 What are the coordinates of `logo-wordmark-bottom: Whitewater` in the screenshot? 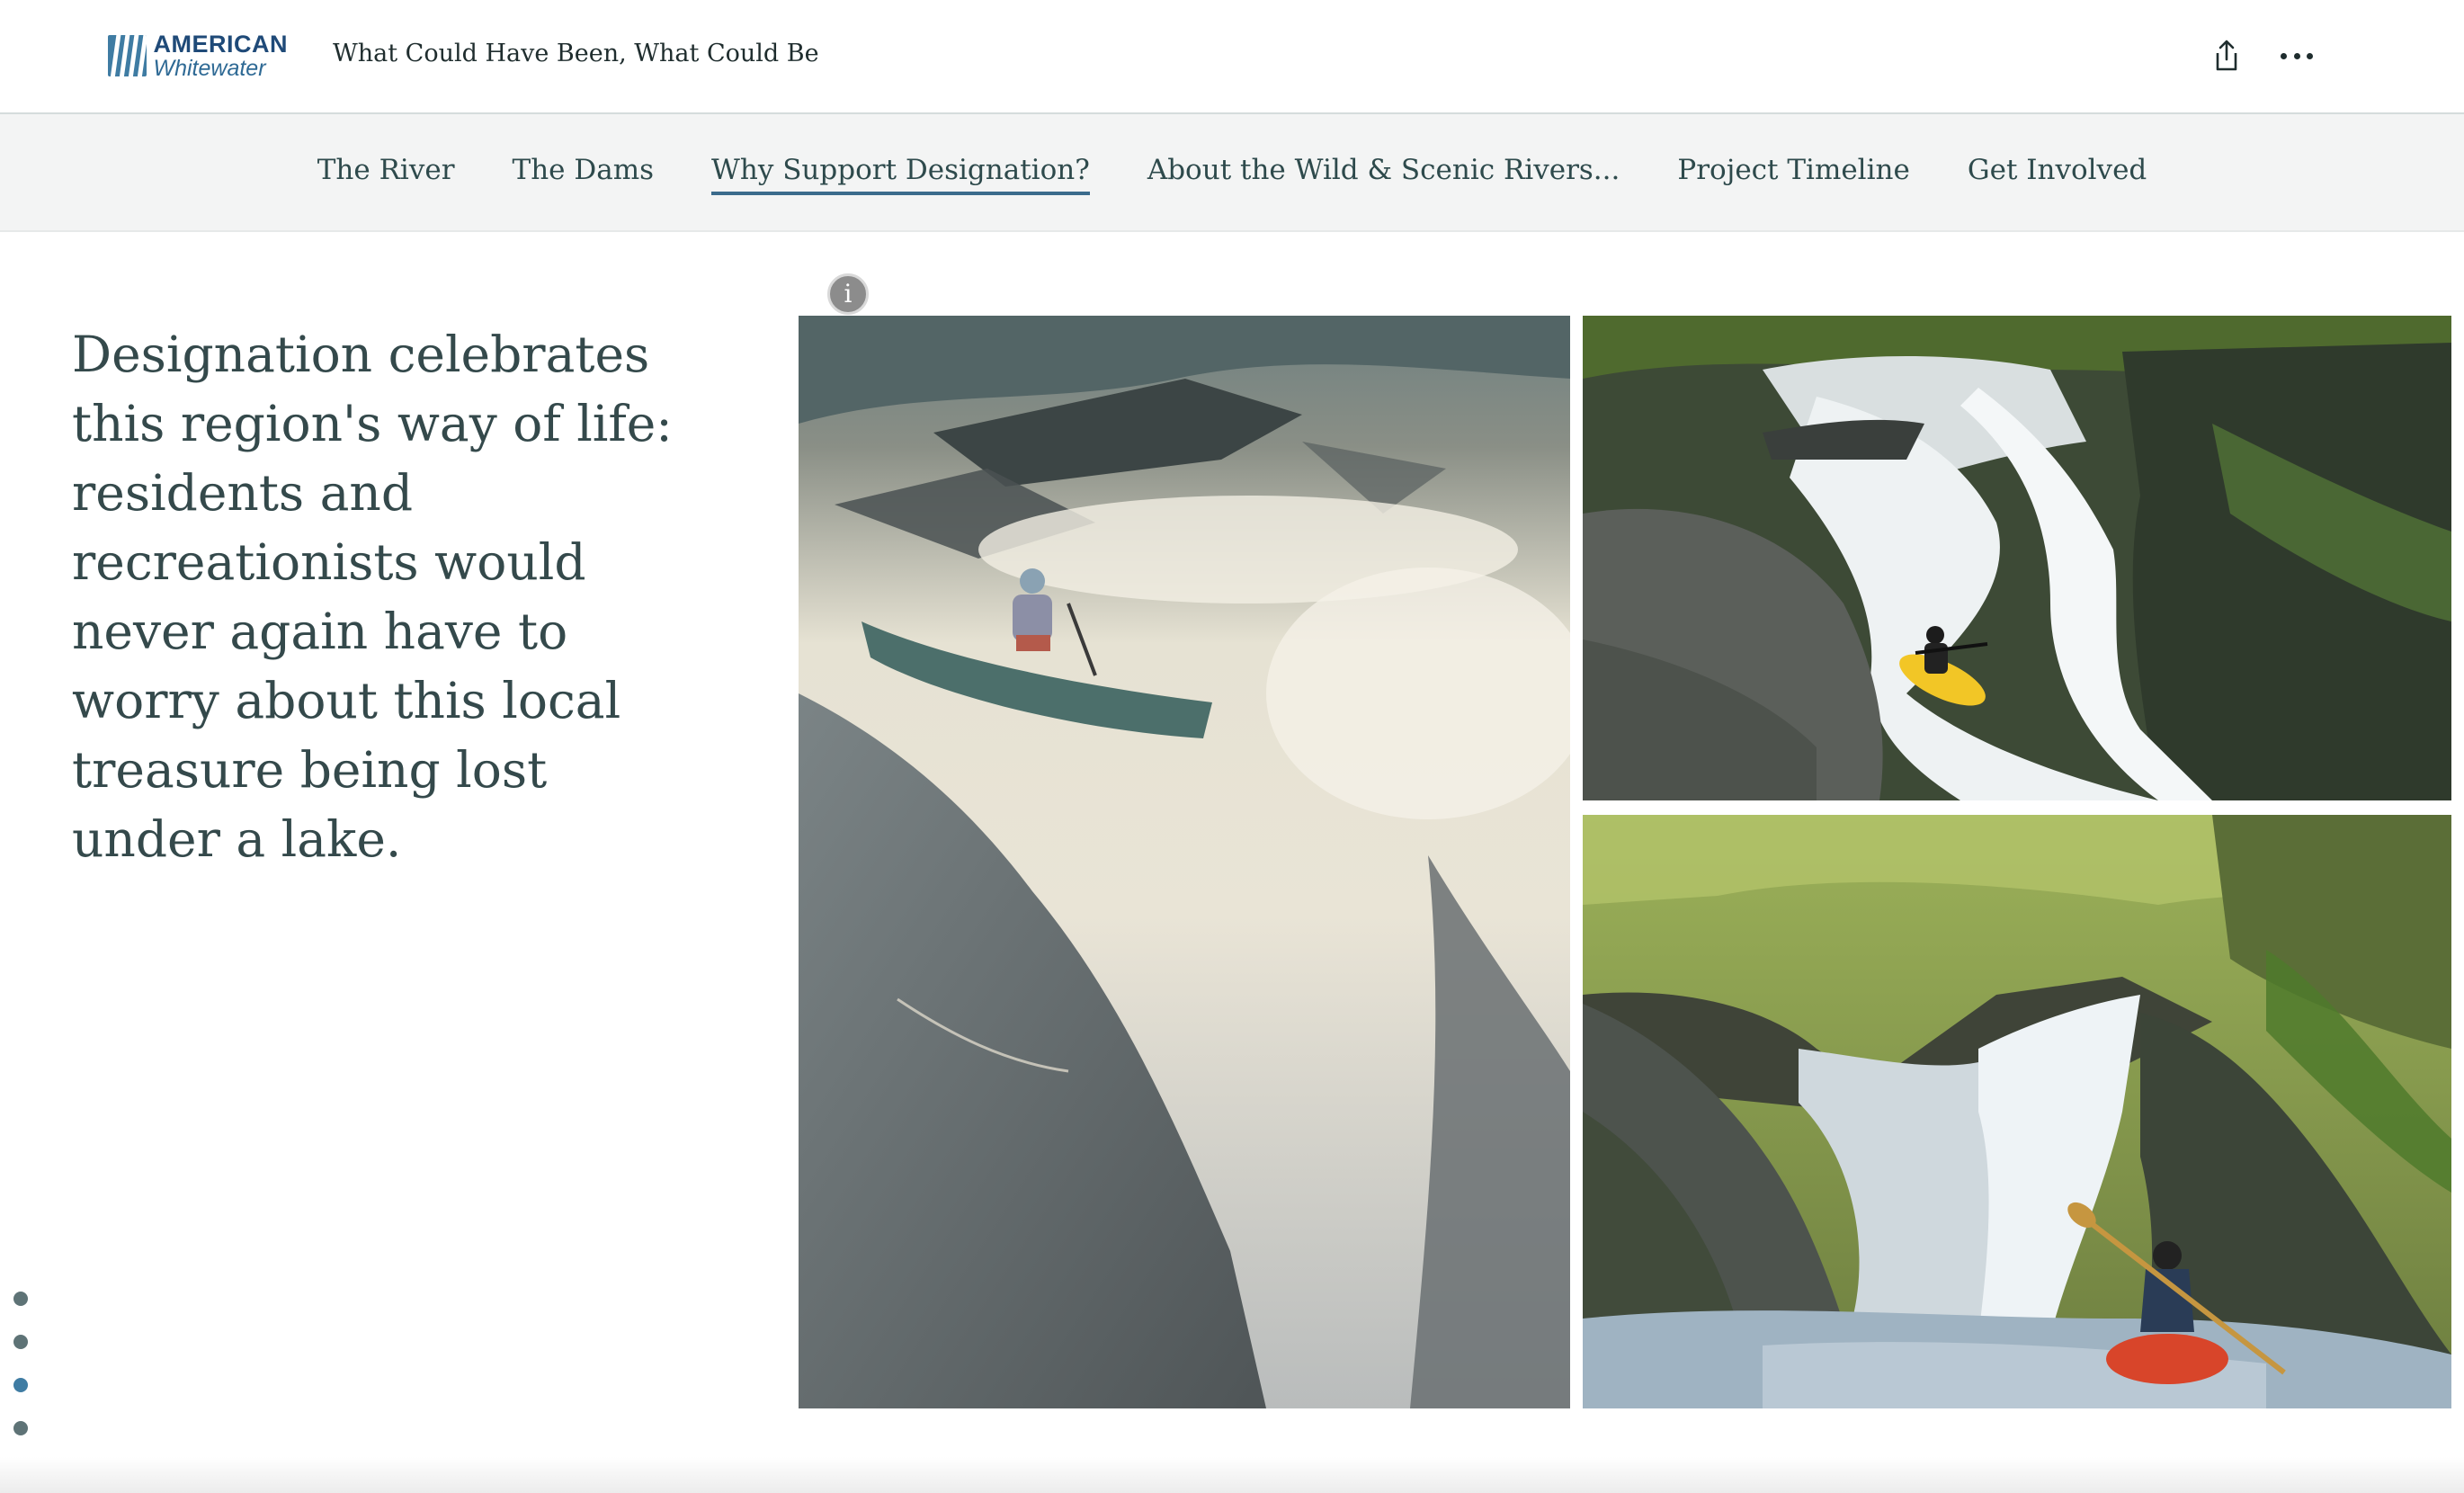 It's located at (209, 68).